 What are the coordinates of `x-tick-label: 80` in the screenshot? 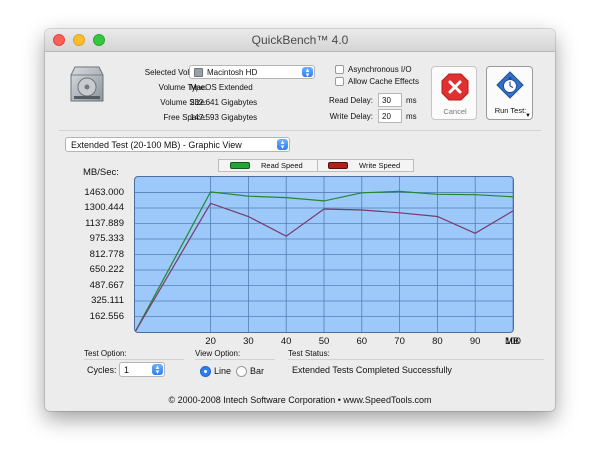 It's located at (437, 341).